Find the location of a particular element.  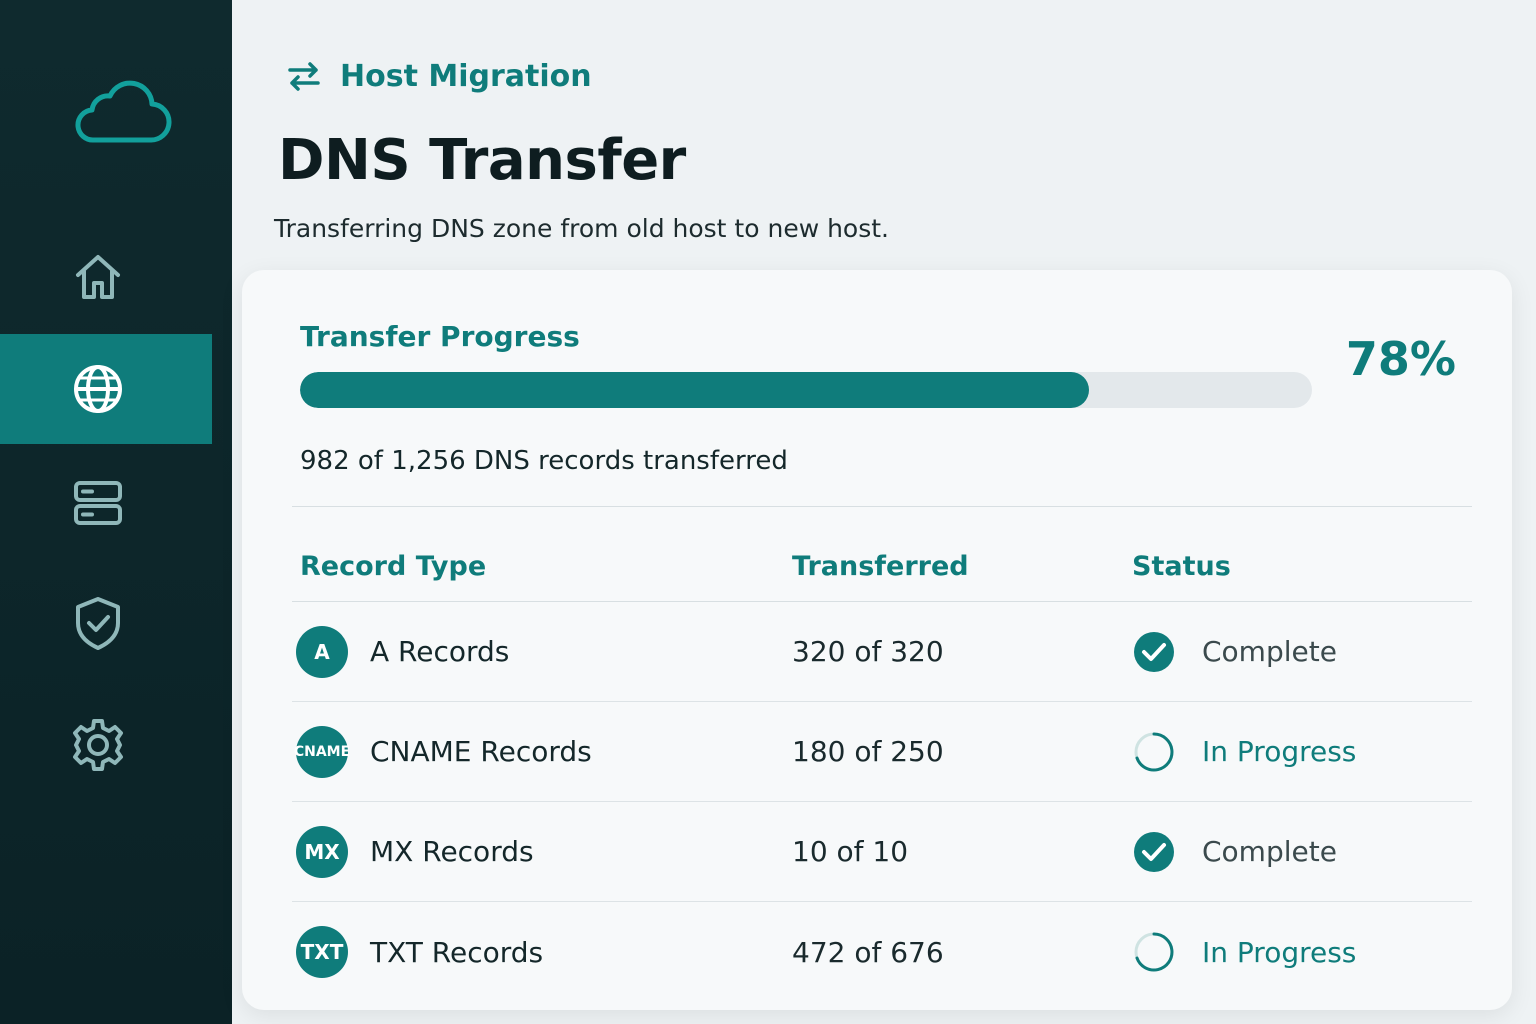

header-record-type: Record Type is located at coordinates (542, 566).